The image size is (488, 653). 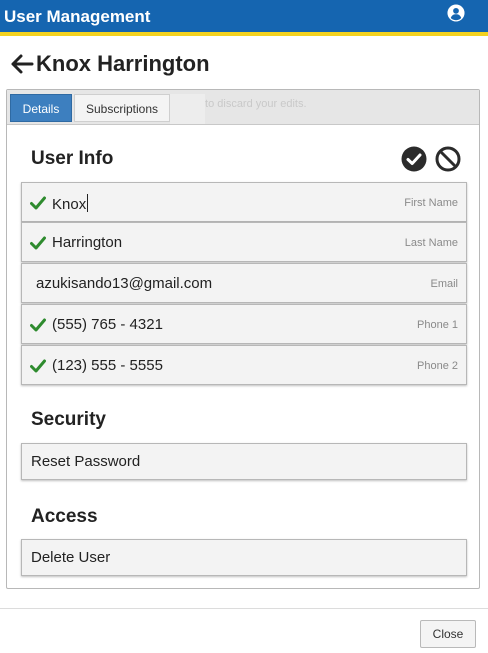 I want to click on back-arrow-icon, so click(x=22, y=64).